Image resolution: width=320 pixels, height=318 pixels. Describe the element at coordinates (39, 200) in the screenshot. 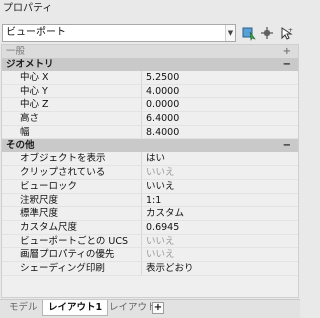

I see `property-label: 注釈尺度` at that location.